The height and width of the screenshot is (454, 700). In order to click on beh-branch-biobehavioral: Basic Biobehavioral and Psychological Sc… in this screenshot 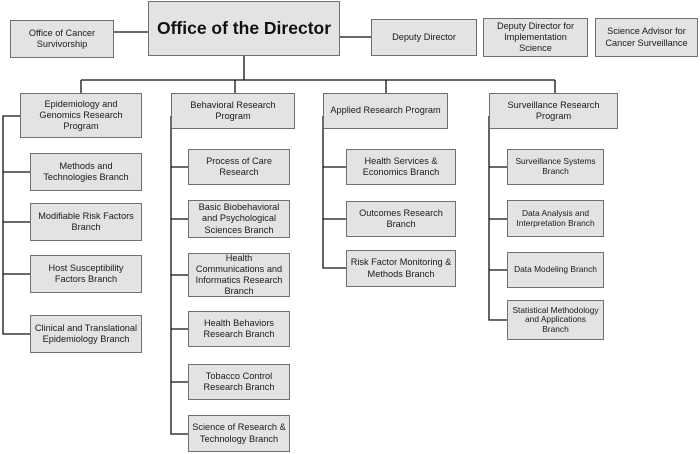, I will do `click(239, 219)`.